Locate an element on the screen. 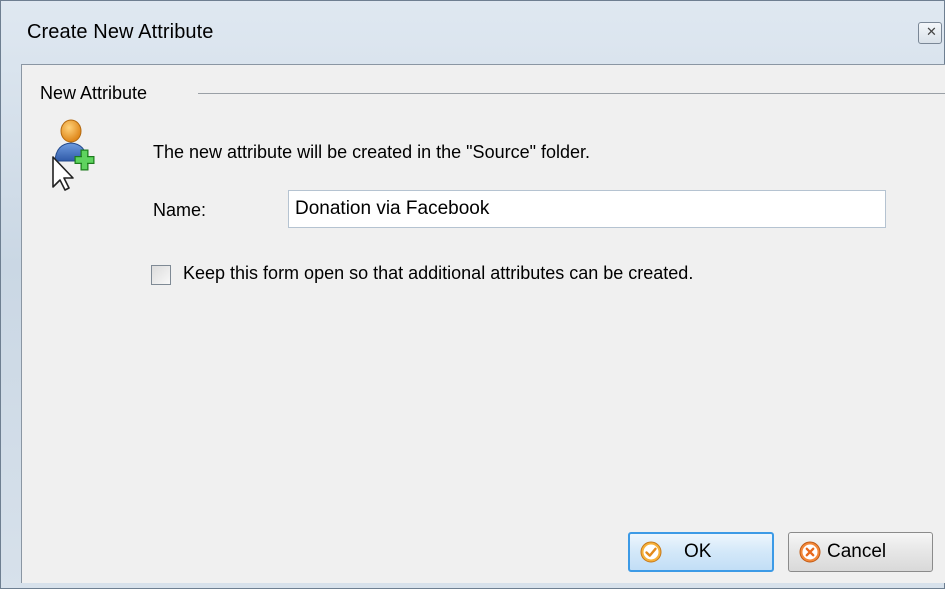 Image resolution: width=945 pixels, height=589 pixels. cancel-button: Cancel is located at coordinates (860, 552).